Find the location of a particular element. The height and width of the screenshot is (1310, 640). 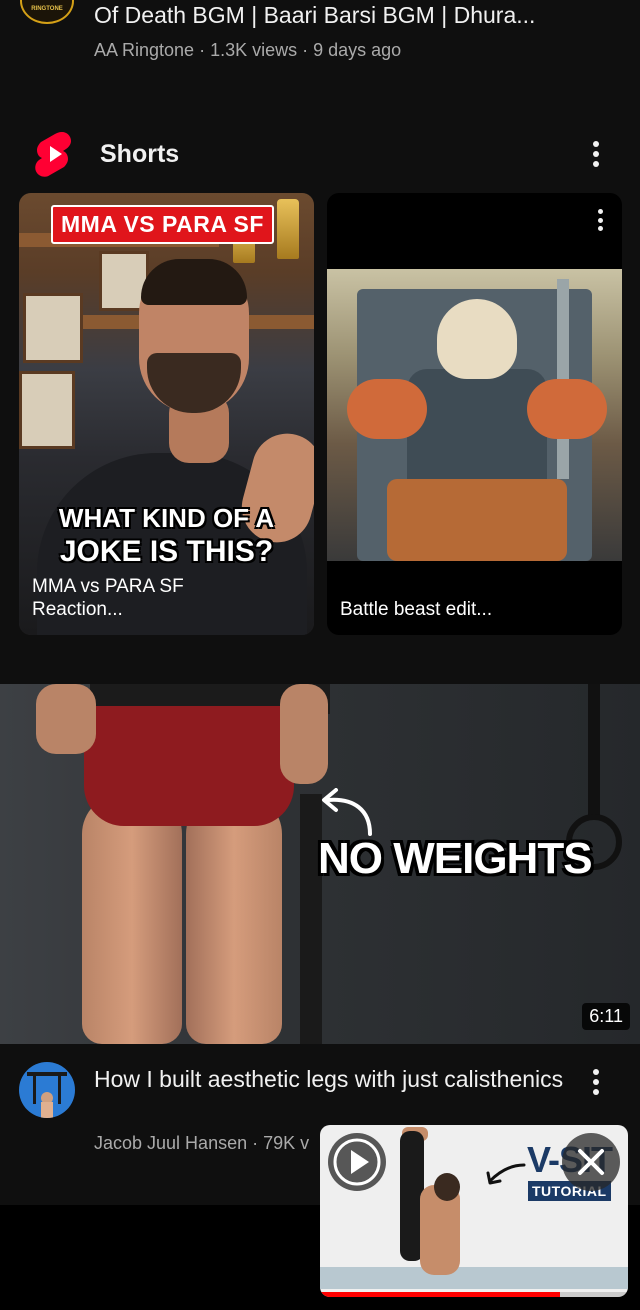

channel-avatar is located at coordinates (47, 1090).